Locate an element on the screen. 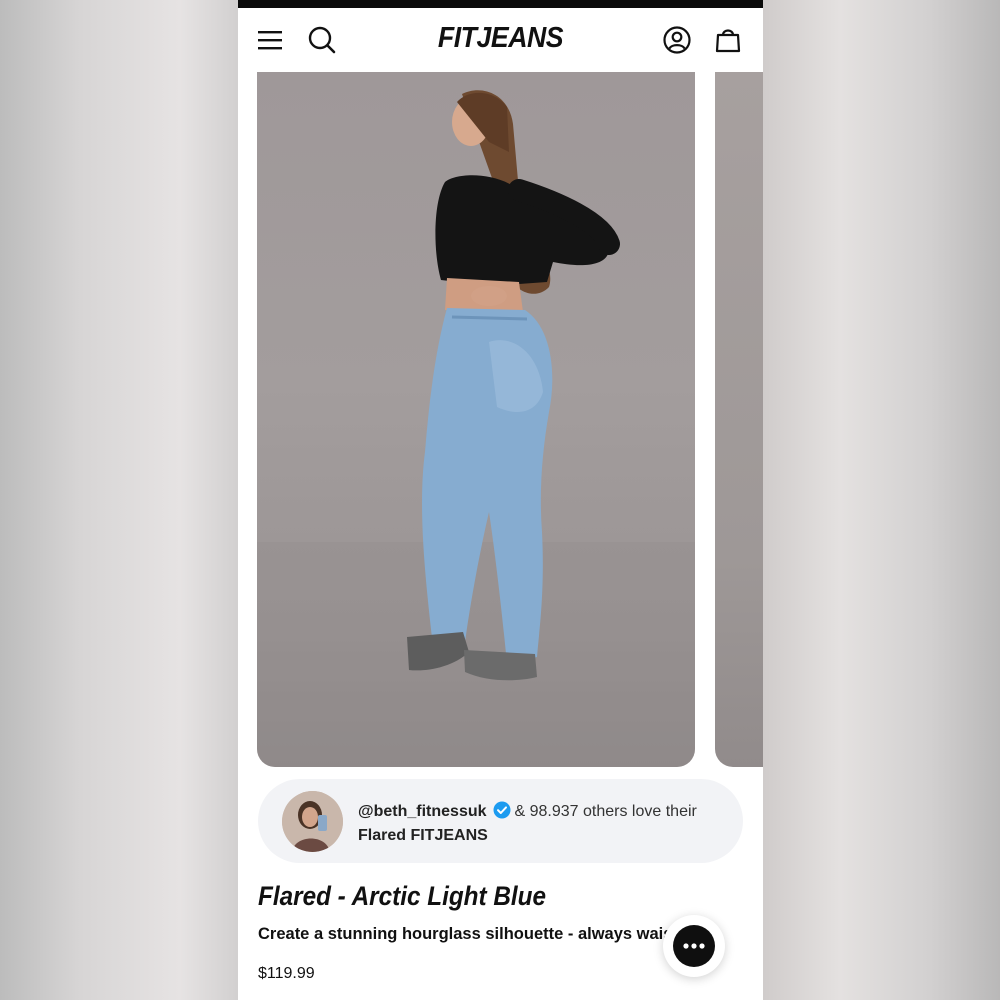 This screenshot has width=1000, height=1000. shopping-bag-icon is located at coordinates (728, 40).